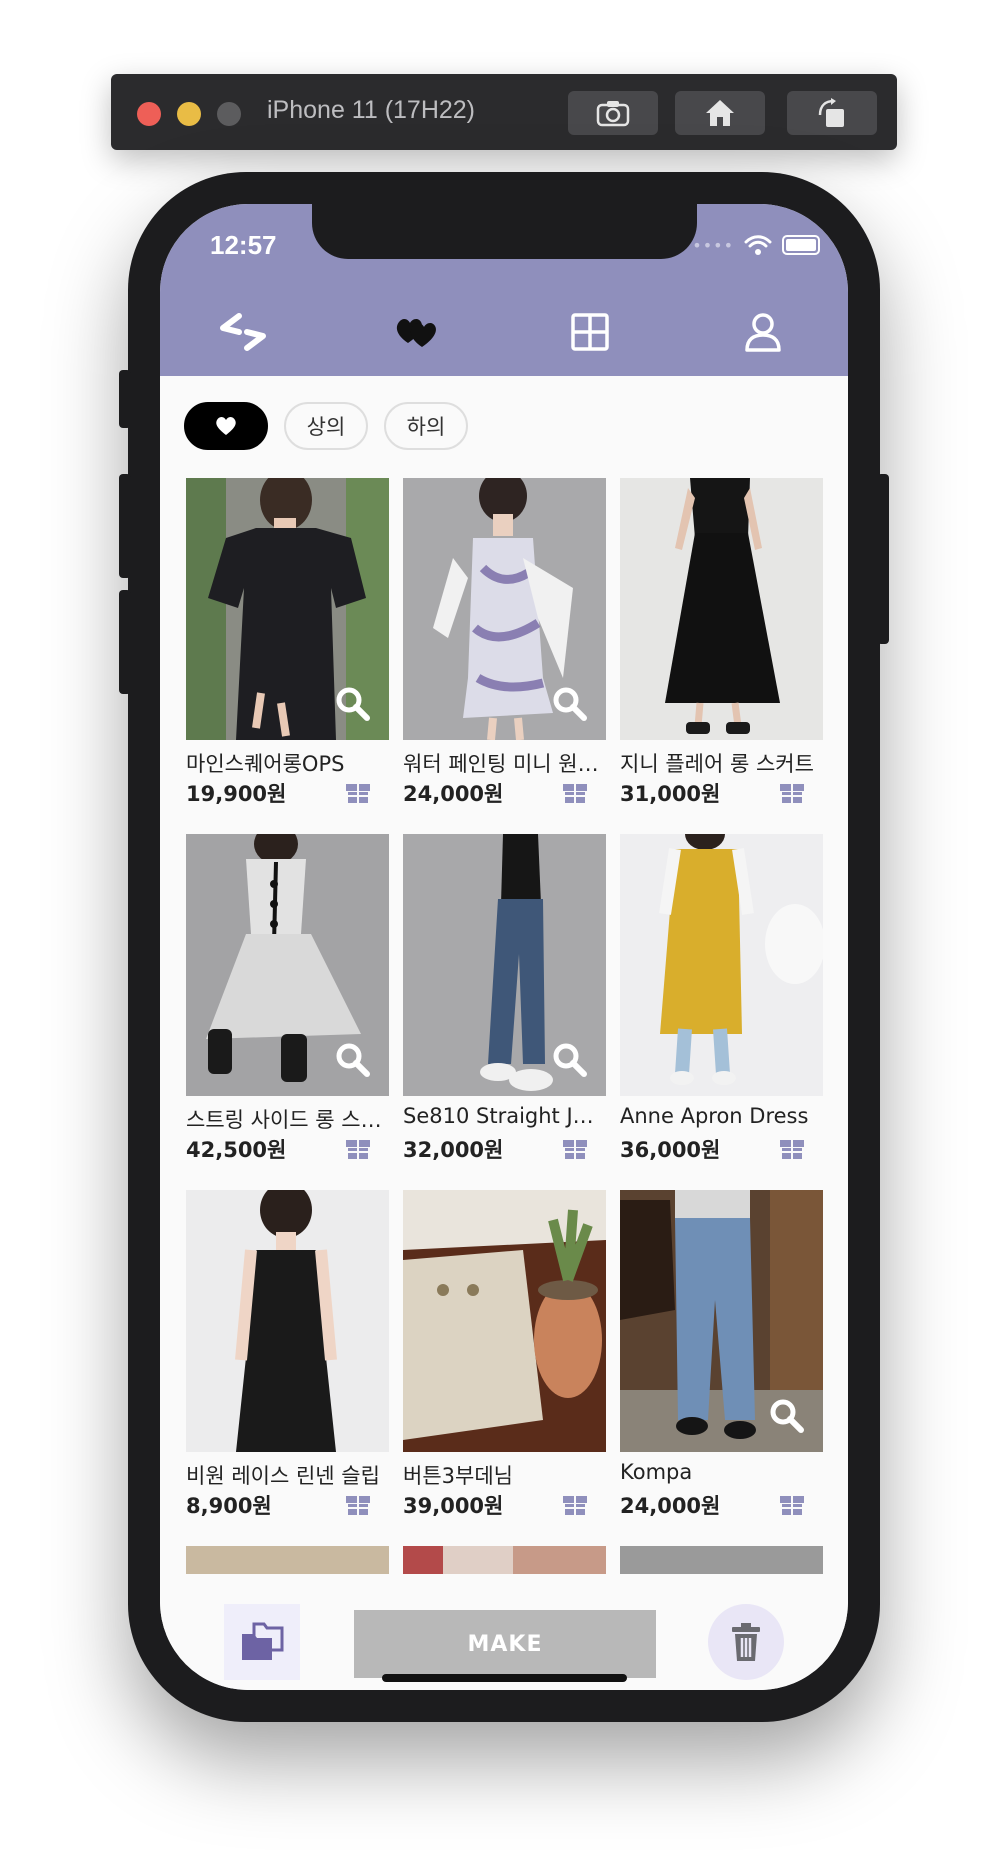 The height and width of the screenshot is (1874, 1008). What do you see at coordinates (149, 114) in the screenshot?
I see `close-window-button` at bounding box center [149, 114].